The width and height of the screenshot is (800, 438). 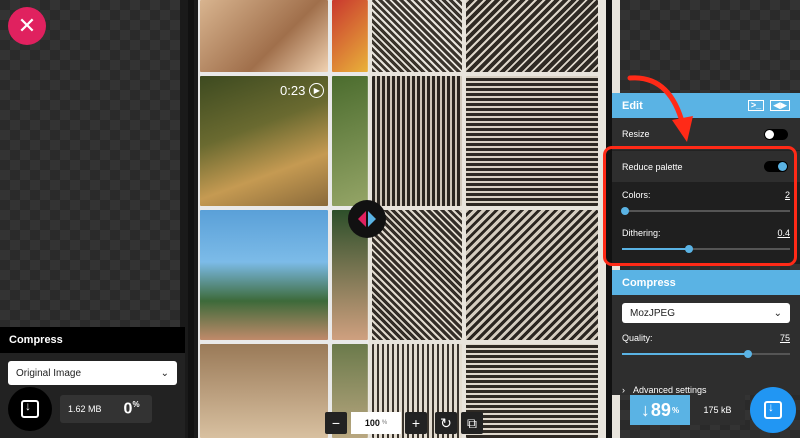 What do you see at coordinates (49, 373) in the screenshot?
I see `left-format-value: Original Image` at bounding box center [49, 373].